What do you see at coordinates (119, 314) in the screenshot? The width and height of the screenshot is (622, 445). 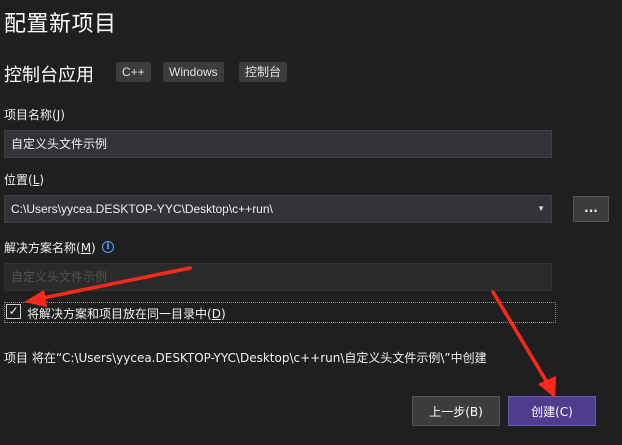 I see `same-directory-label-text: 将解决方案和项目放在同一目录中(` at bounding box center [119, 314].